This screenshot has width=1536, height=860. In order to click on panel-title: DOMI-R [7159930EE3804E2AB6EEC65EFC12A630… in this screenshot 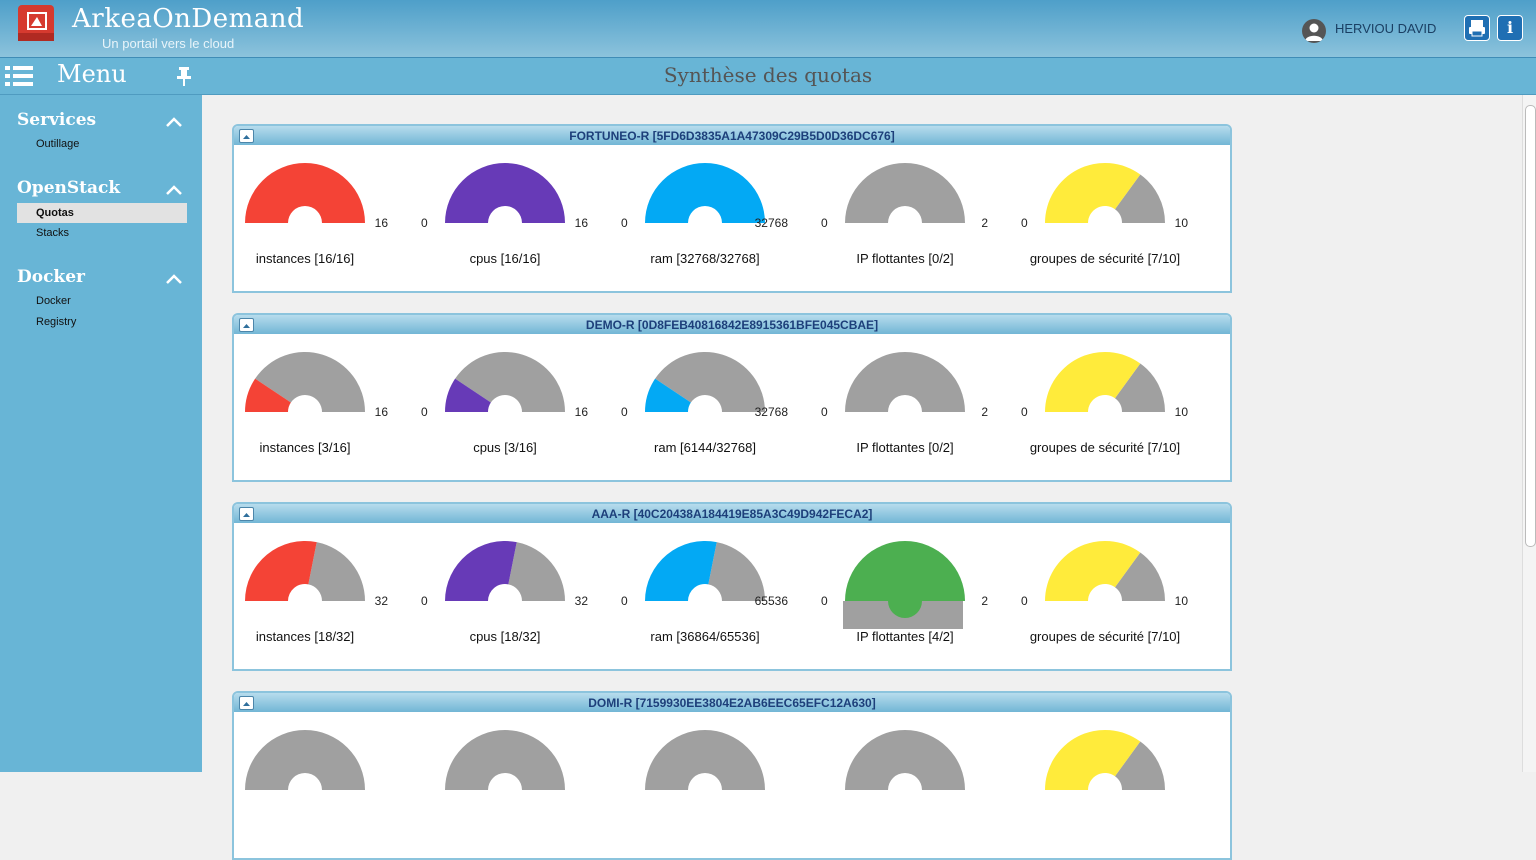, I will do `click(732, 703)`.